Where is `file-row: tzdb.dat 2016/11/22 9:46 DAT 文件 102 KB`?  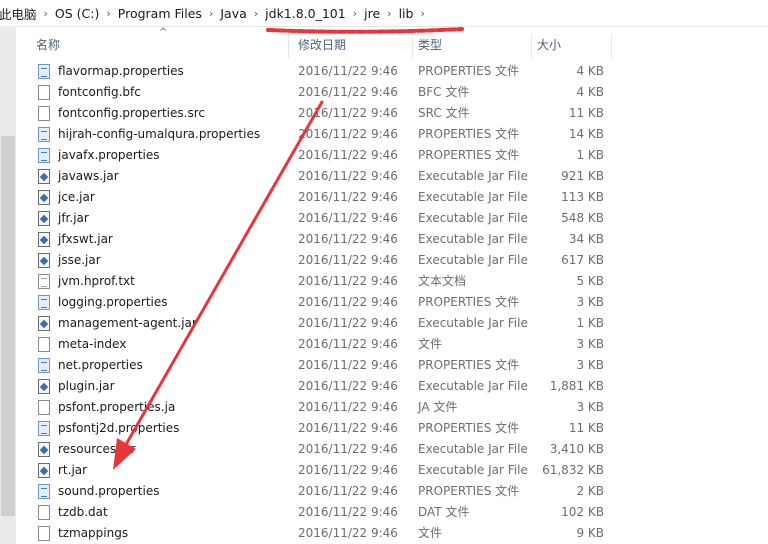 file-row: tzdb.dat 2016/11/22 9:46 DAT 文件 102 KB is located at coordinates (384, 512).